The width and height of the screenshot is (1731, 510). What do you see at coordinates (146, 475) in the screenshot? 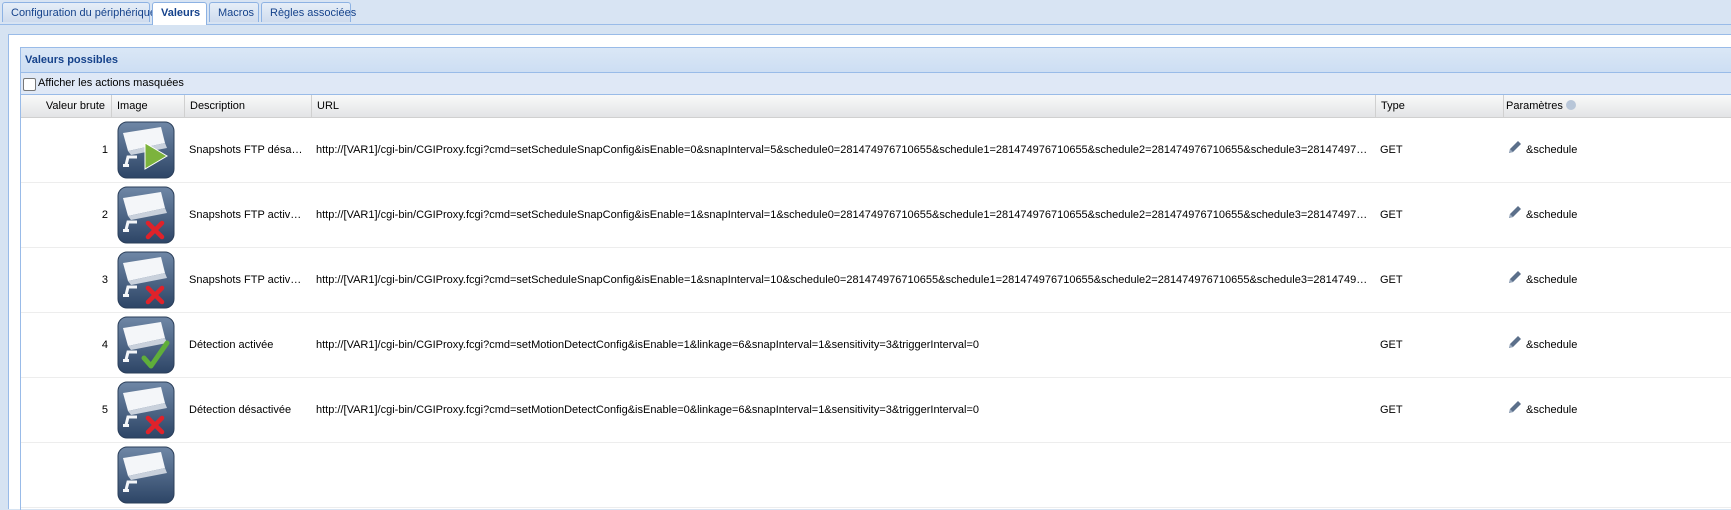
I see `camera-icon` at bounding box center [146, 475].